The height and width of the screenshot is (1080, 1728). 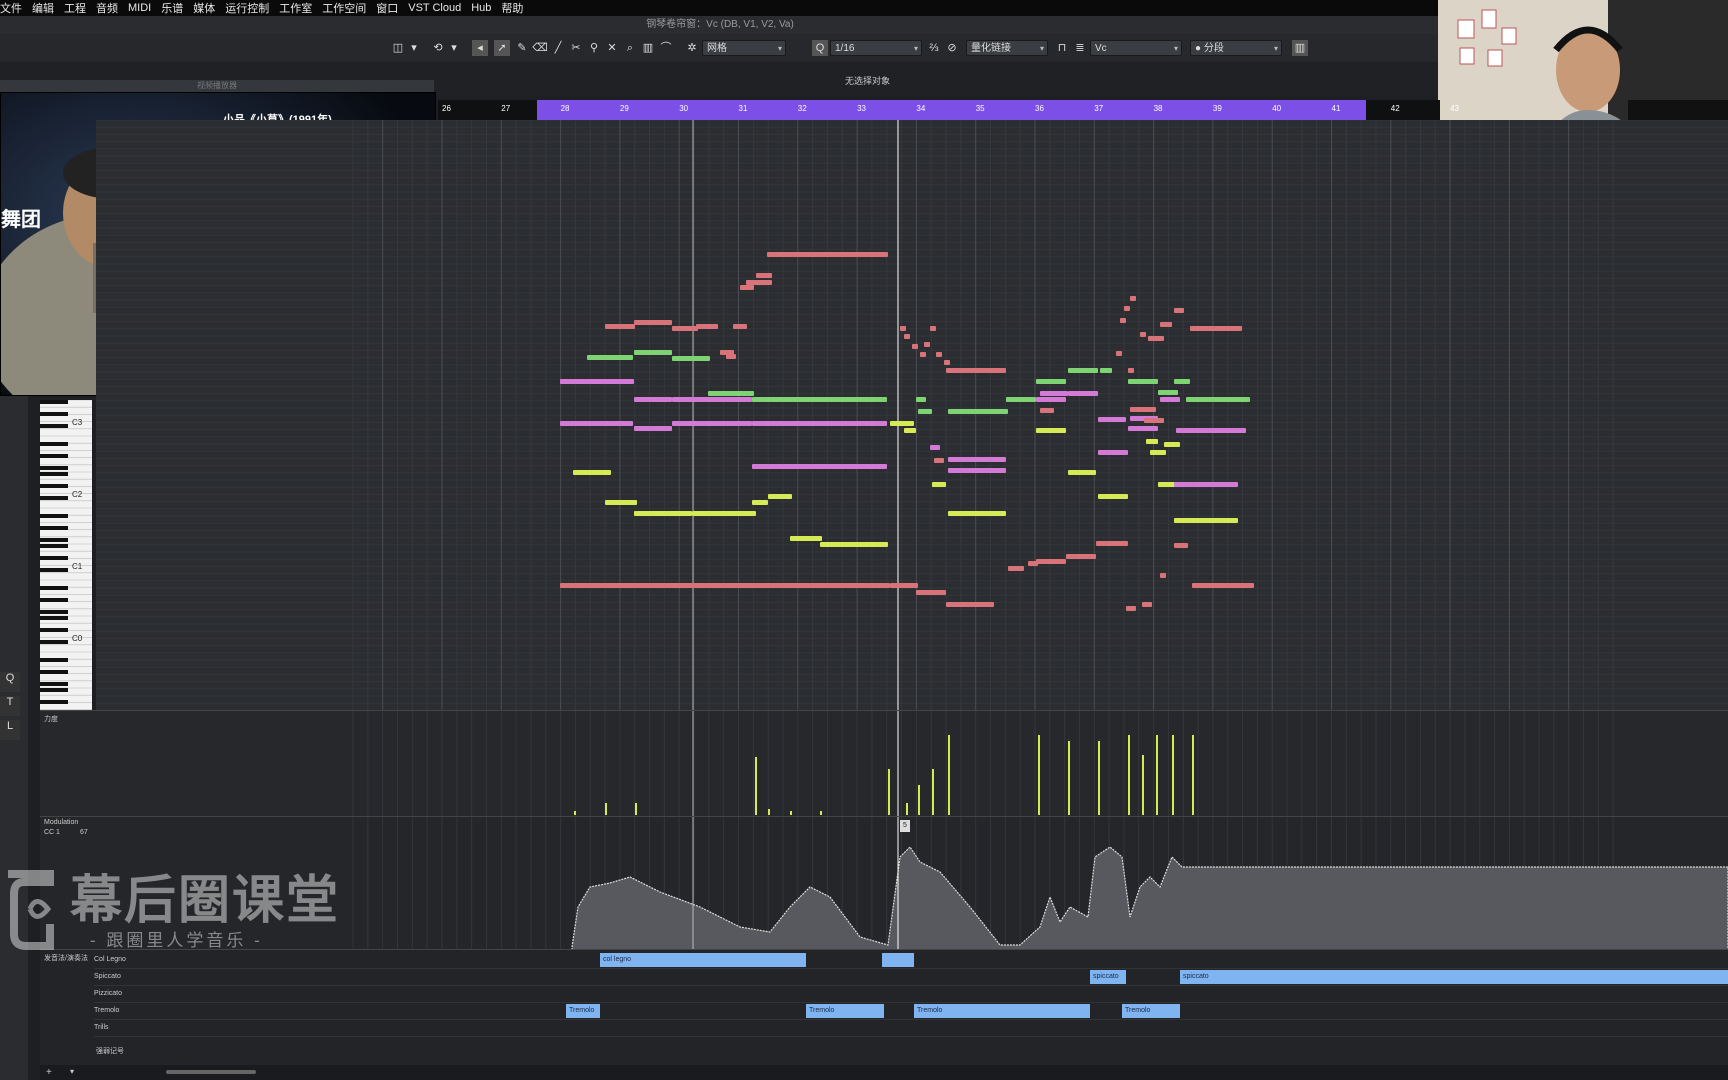 I want to click on split-tool-icon: ✂, so click(x=576, y=48).